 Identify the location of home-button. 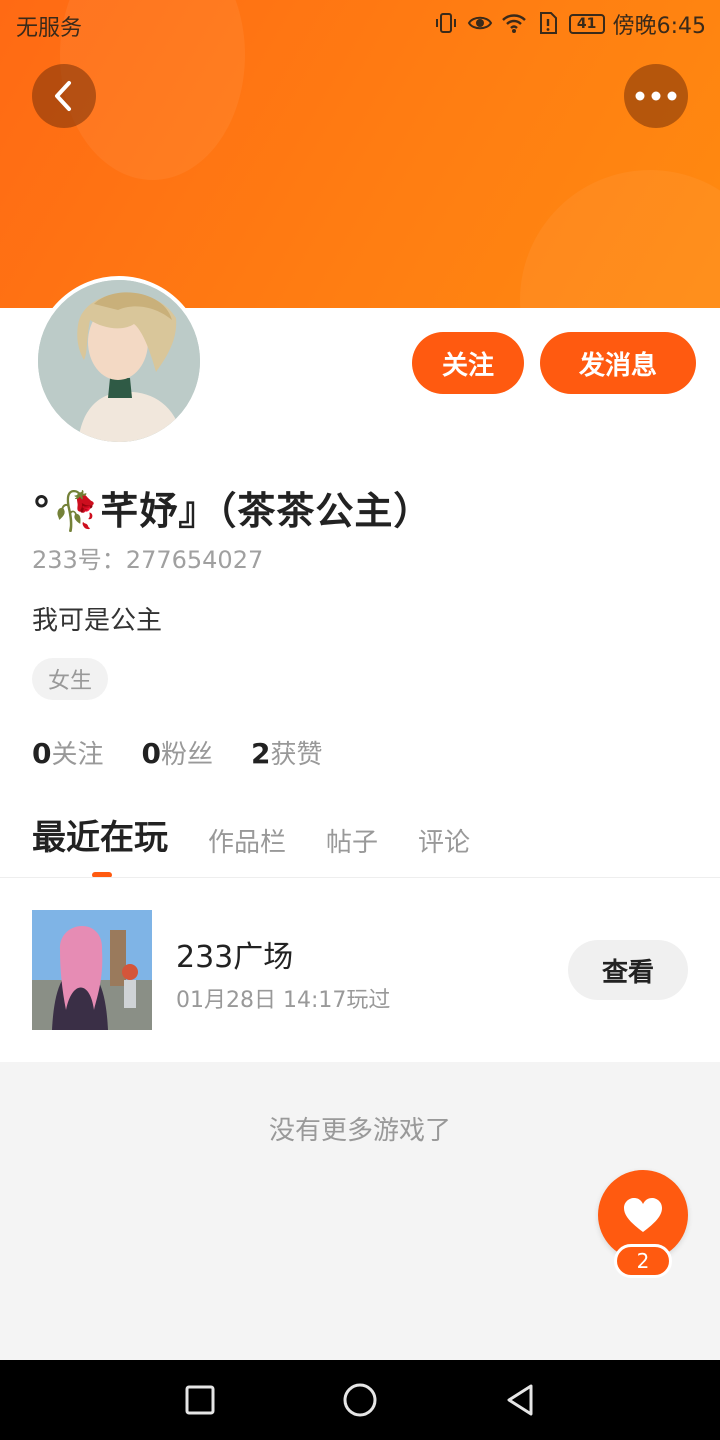
(360, 1400).